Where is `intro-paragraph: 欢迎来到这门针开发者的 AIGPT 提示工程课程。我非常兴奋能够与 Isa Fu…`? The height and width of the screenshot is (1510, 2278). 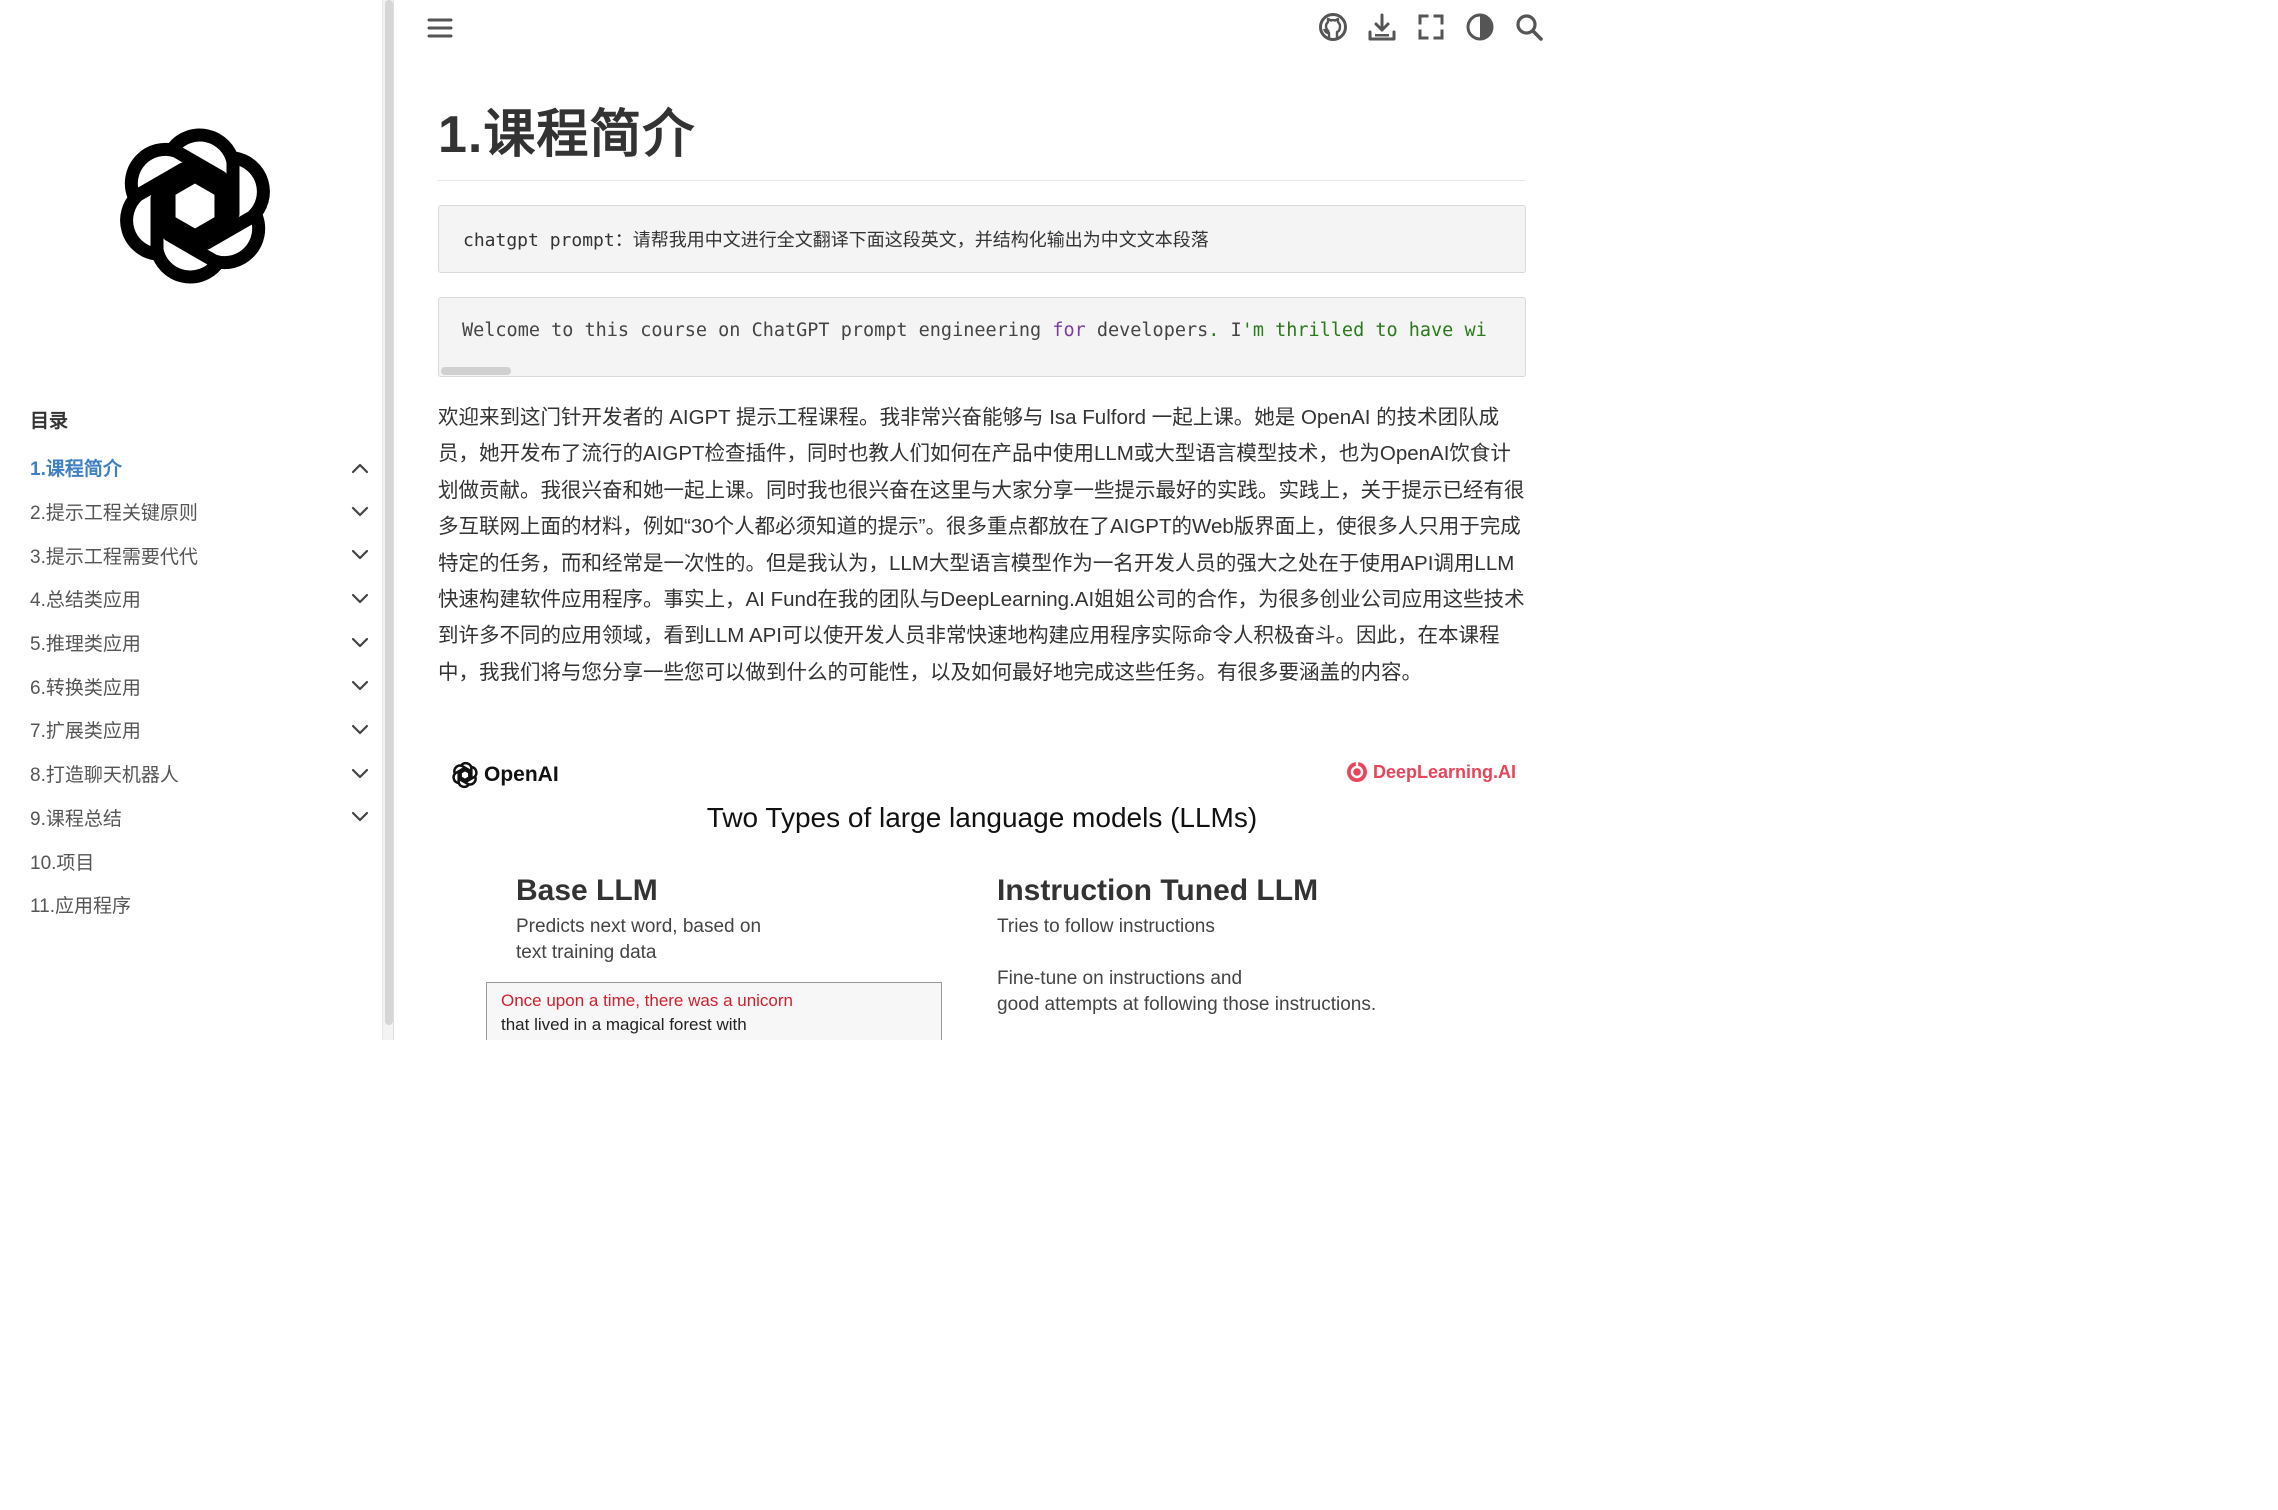 intro-paragraph: 欢迎来到这门针开发者的 AIGPT 提示工程课程。我非常兴奋能够与 Isa Fu… is located at coordinates (981, 545).